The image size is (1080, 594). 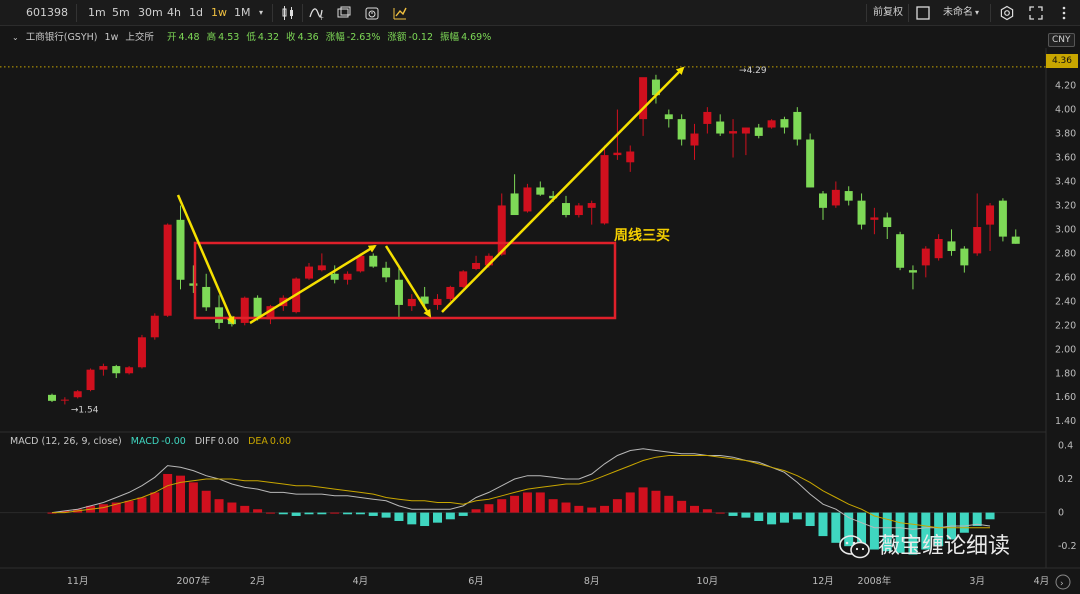 I want to click on dea-label: DEA, so click(x=258, y=441).